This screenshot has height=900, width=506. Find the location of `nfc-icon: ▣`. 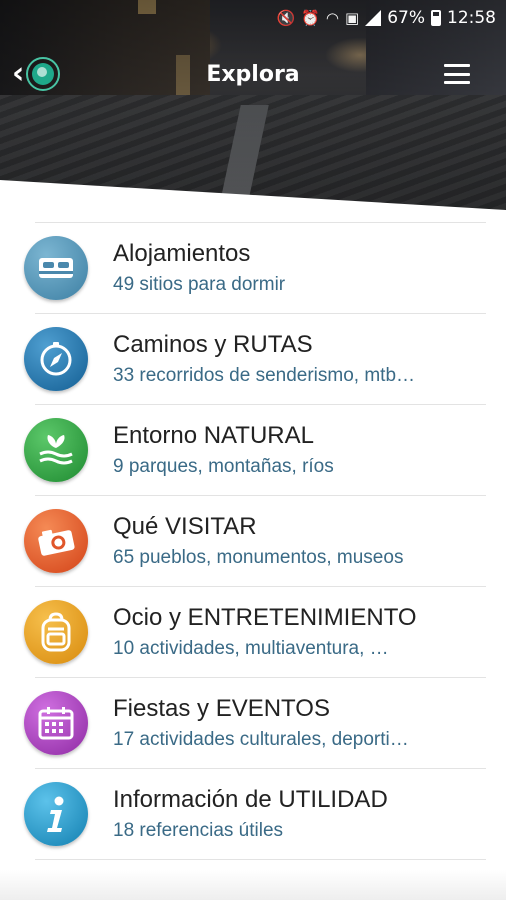

nfc-icon: ▣ is located at coordinates (352, 18).